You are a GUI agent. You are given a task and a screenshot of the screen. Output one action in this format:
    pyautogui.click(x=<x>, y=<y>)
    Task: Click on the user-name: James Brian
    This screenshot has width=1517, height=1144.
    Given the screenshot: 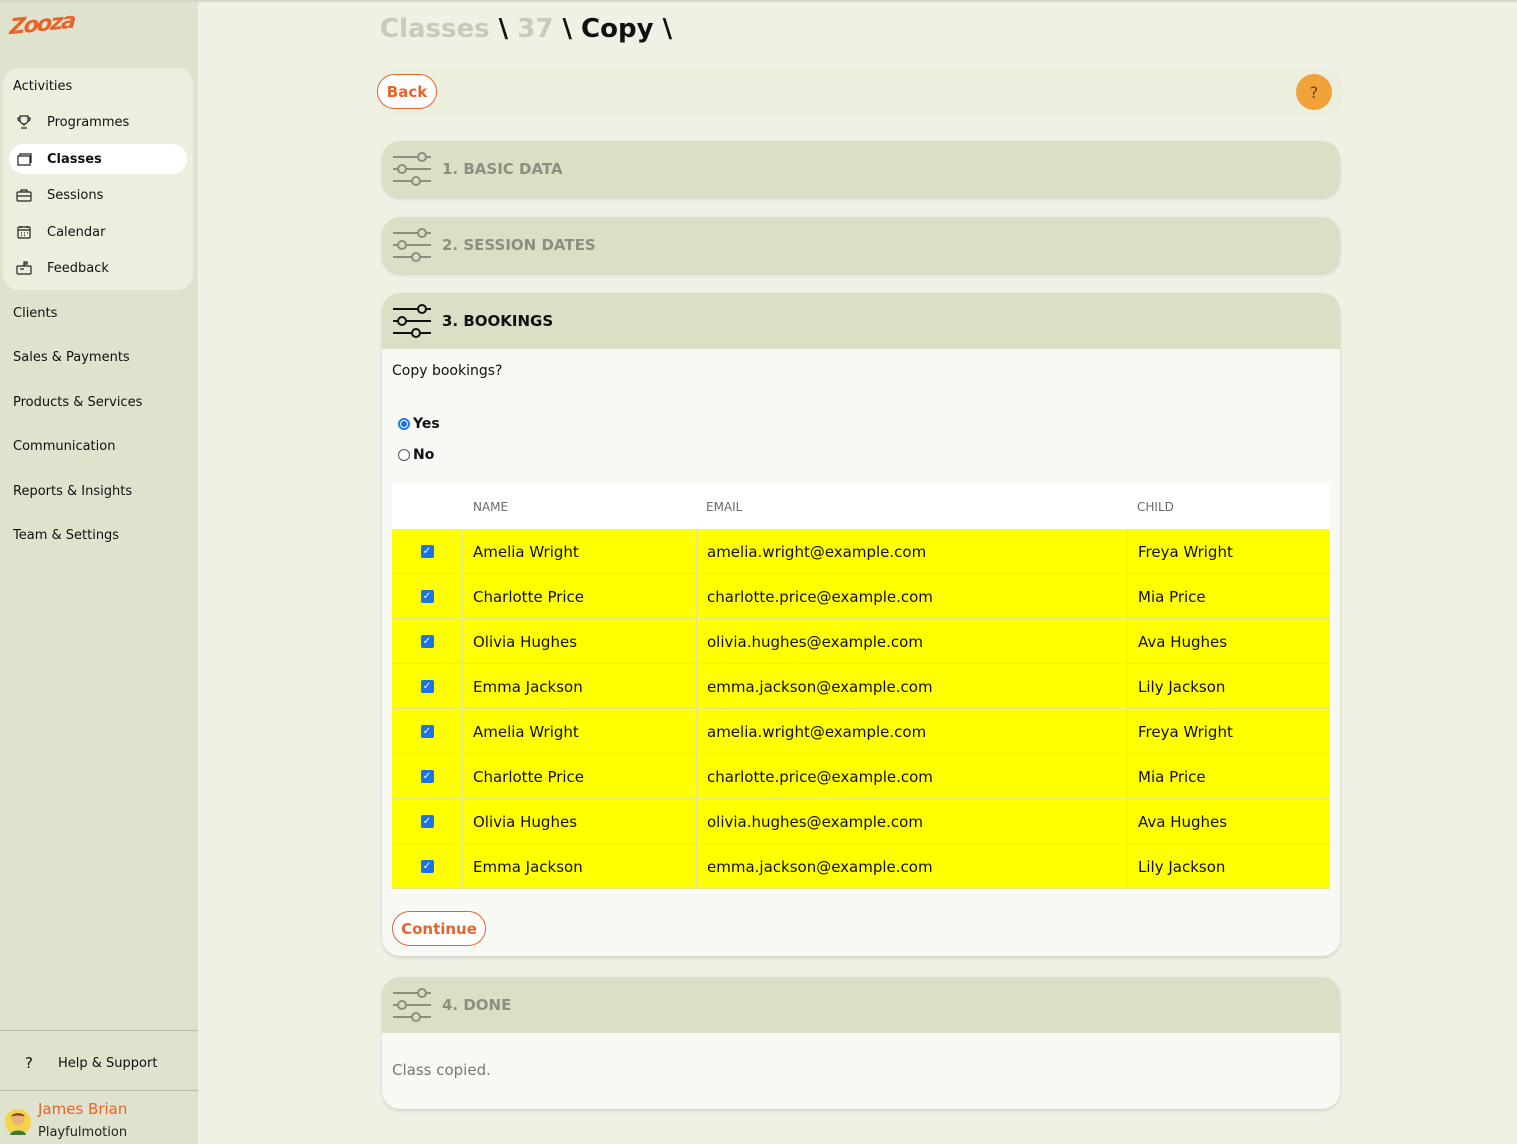 What is the action you would take?
    pyautogui.click(x=83, y=1109)
    